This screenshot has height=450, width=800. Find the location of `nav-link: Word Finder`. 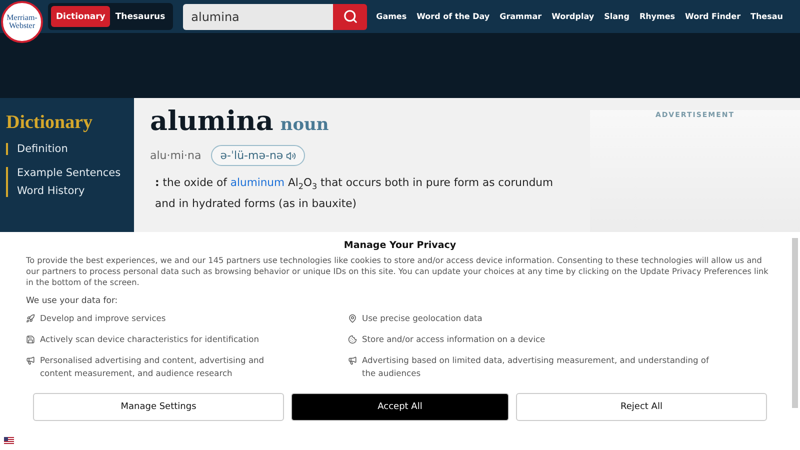

nav-link: Word Finder is located at coordinates (713, 16).